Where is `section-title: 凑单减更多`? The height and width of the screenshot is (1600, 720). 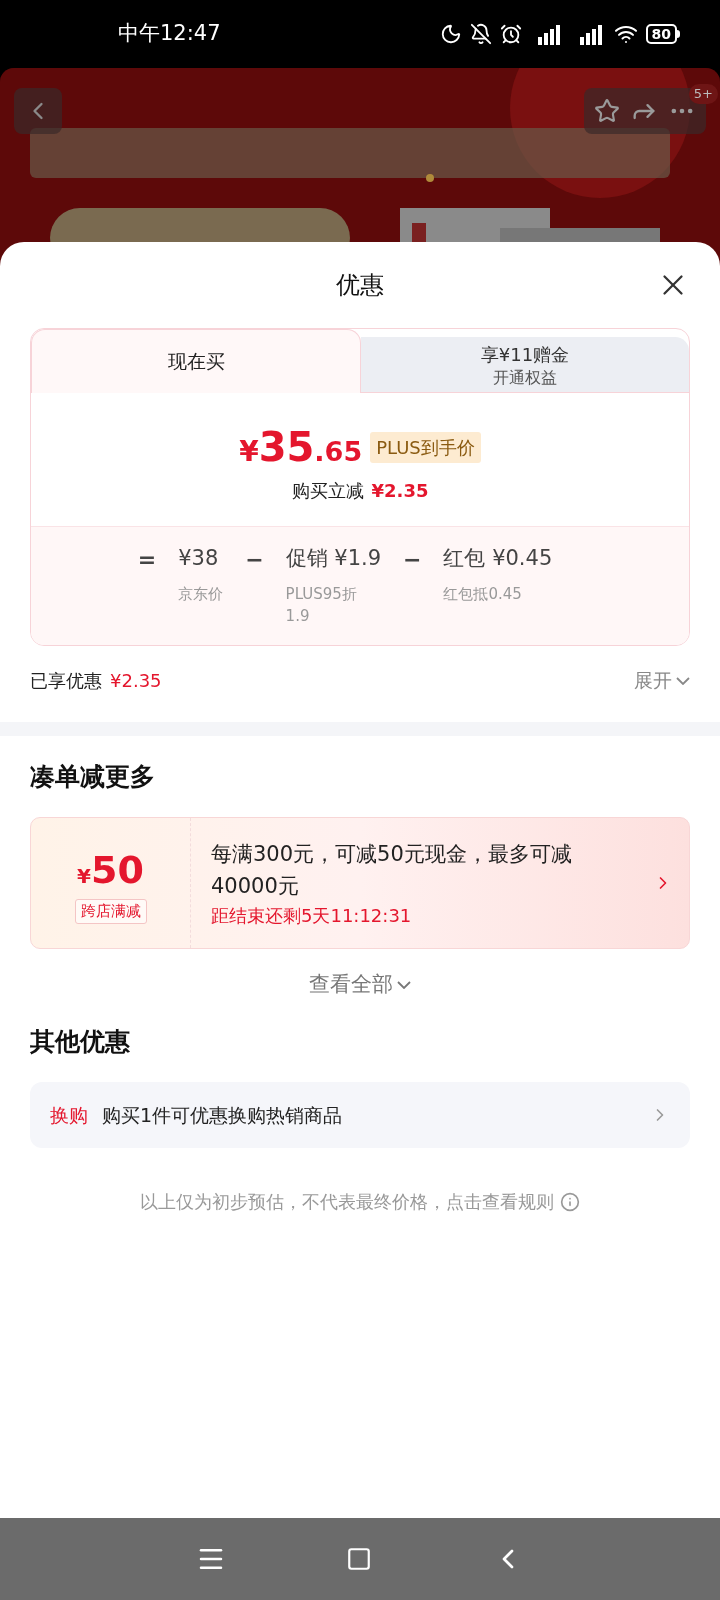 section-title: 凑单减更多 is located at coordinates (92, 776).